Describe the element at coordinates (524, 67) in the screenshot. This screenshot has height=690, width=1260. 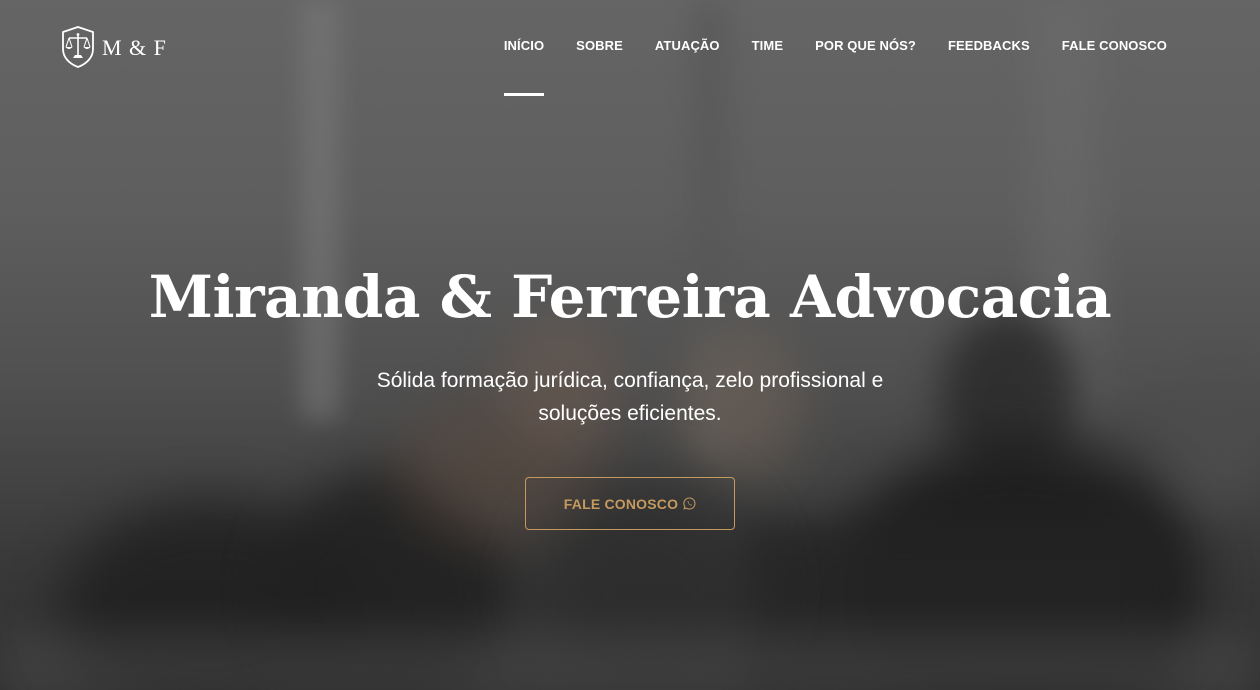
I see `nav-item-inicio: INÍCIO` at that location.